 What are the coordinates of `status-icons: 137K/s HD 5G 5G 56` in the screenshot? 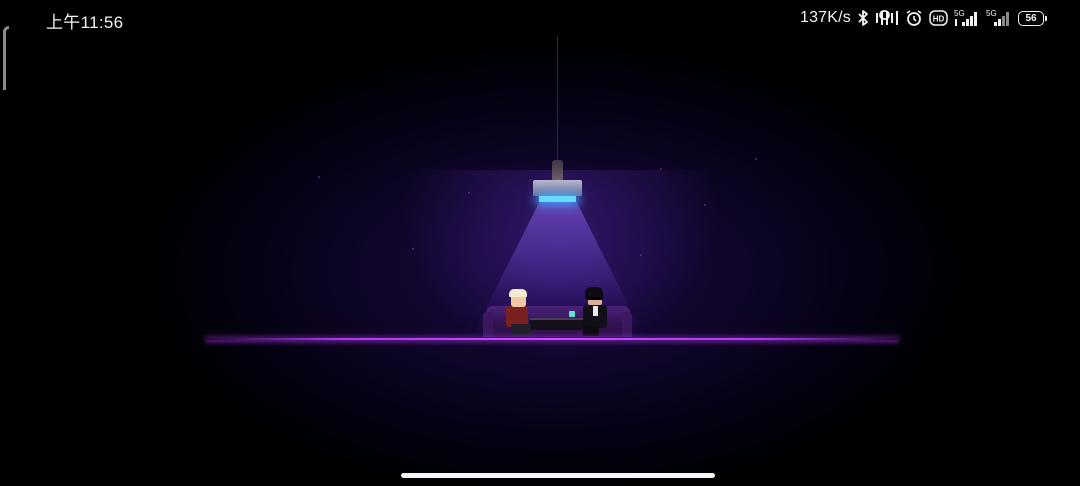 It's located at (923, 18).